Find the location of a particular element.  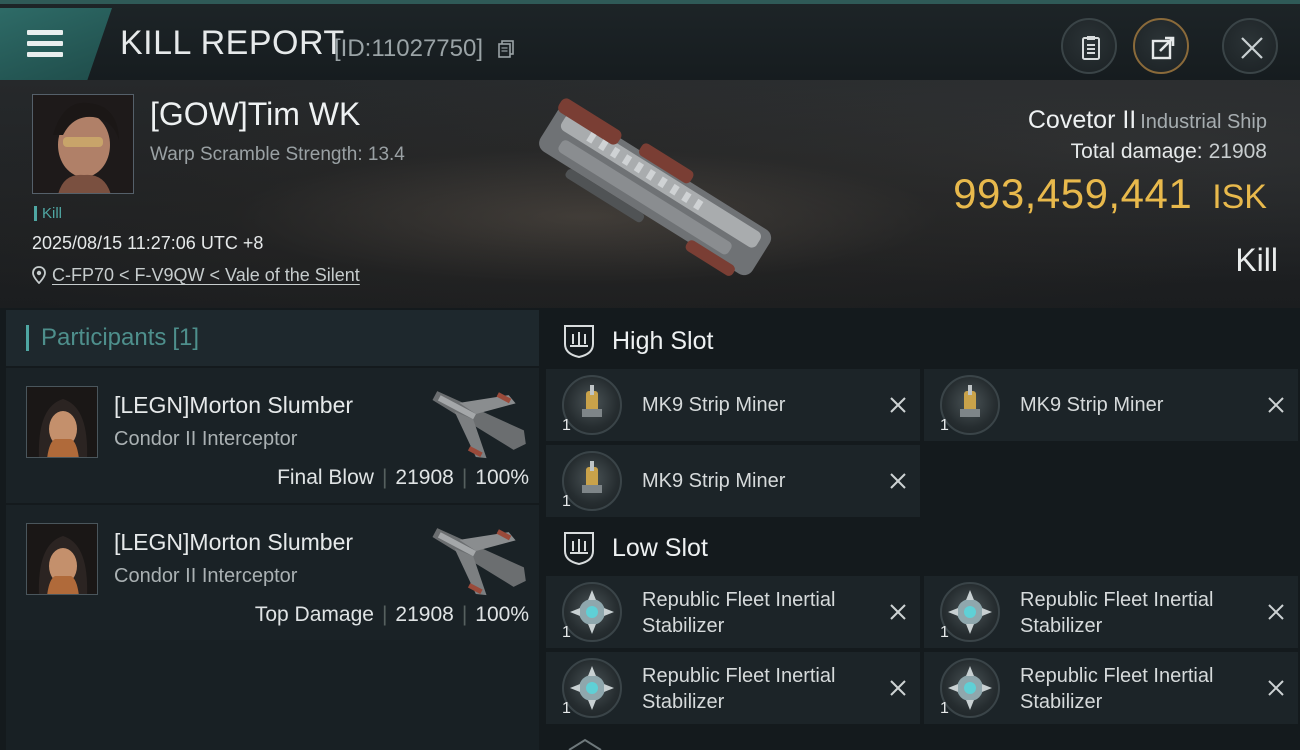

header-accent-bar is located at coordinates (27, 338).